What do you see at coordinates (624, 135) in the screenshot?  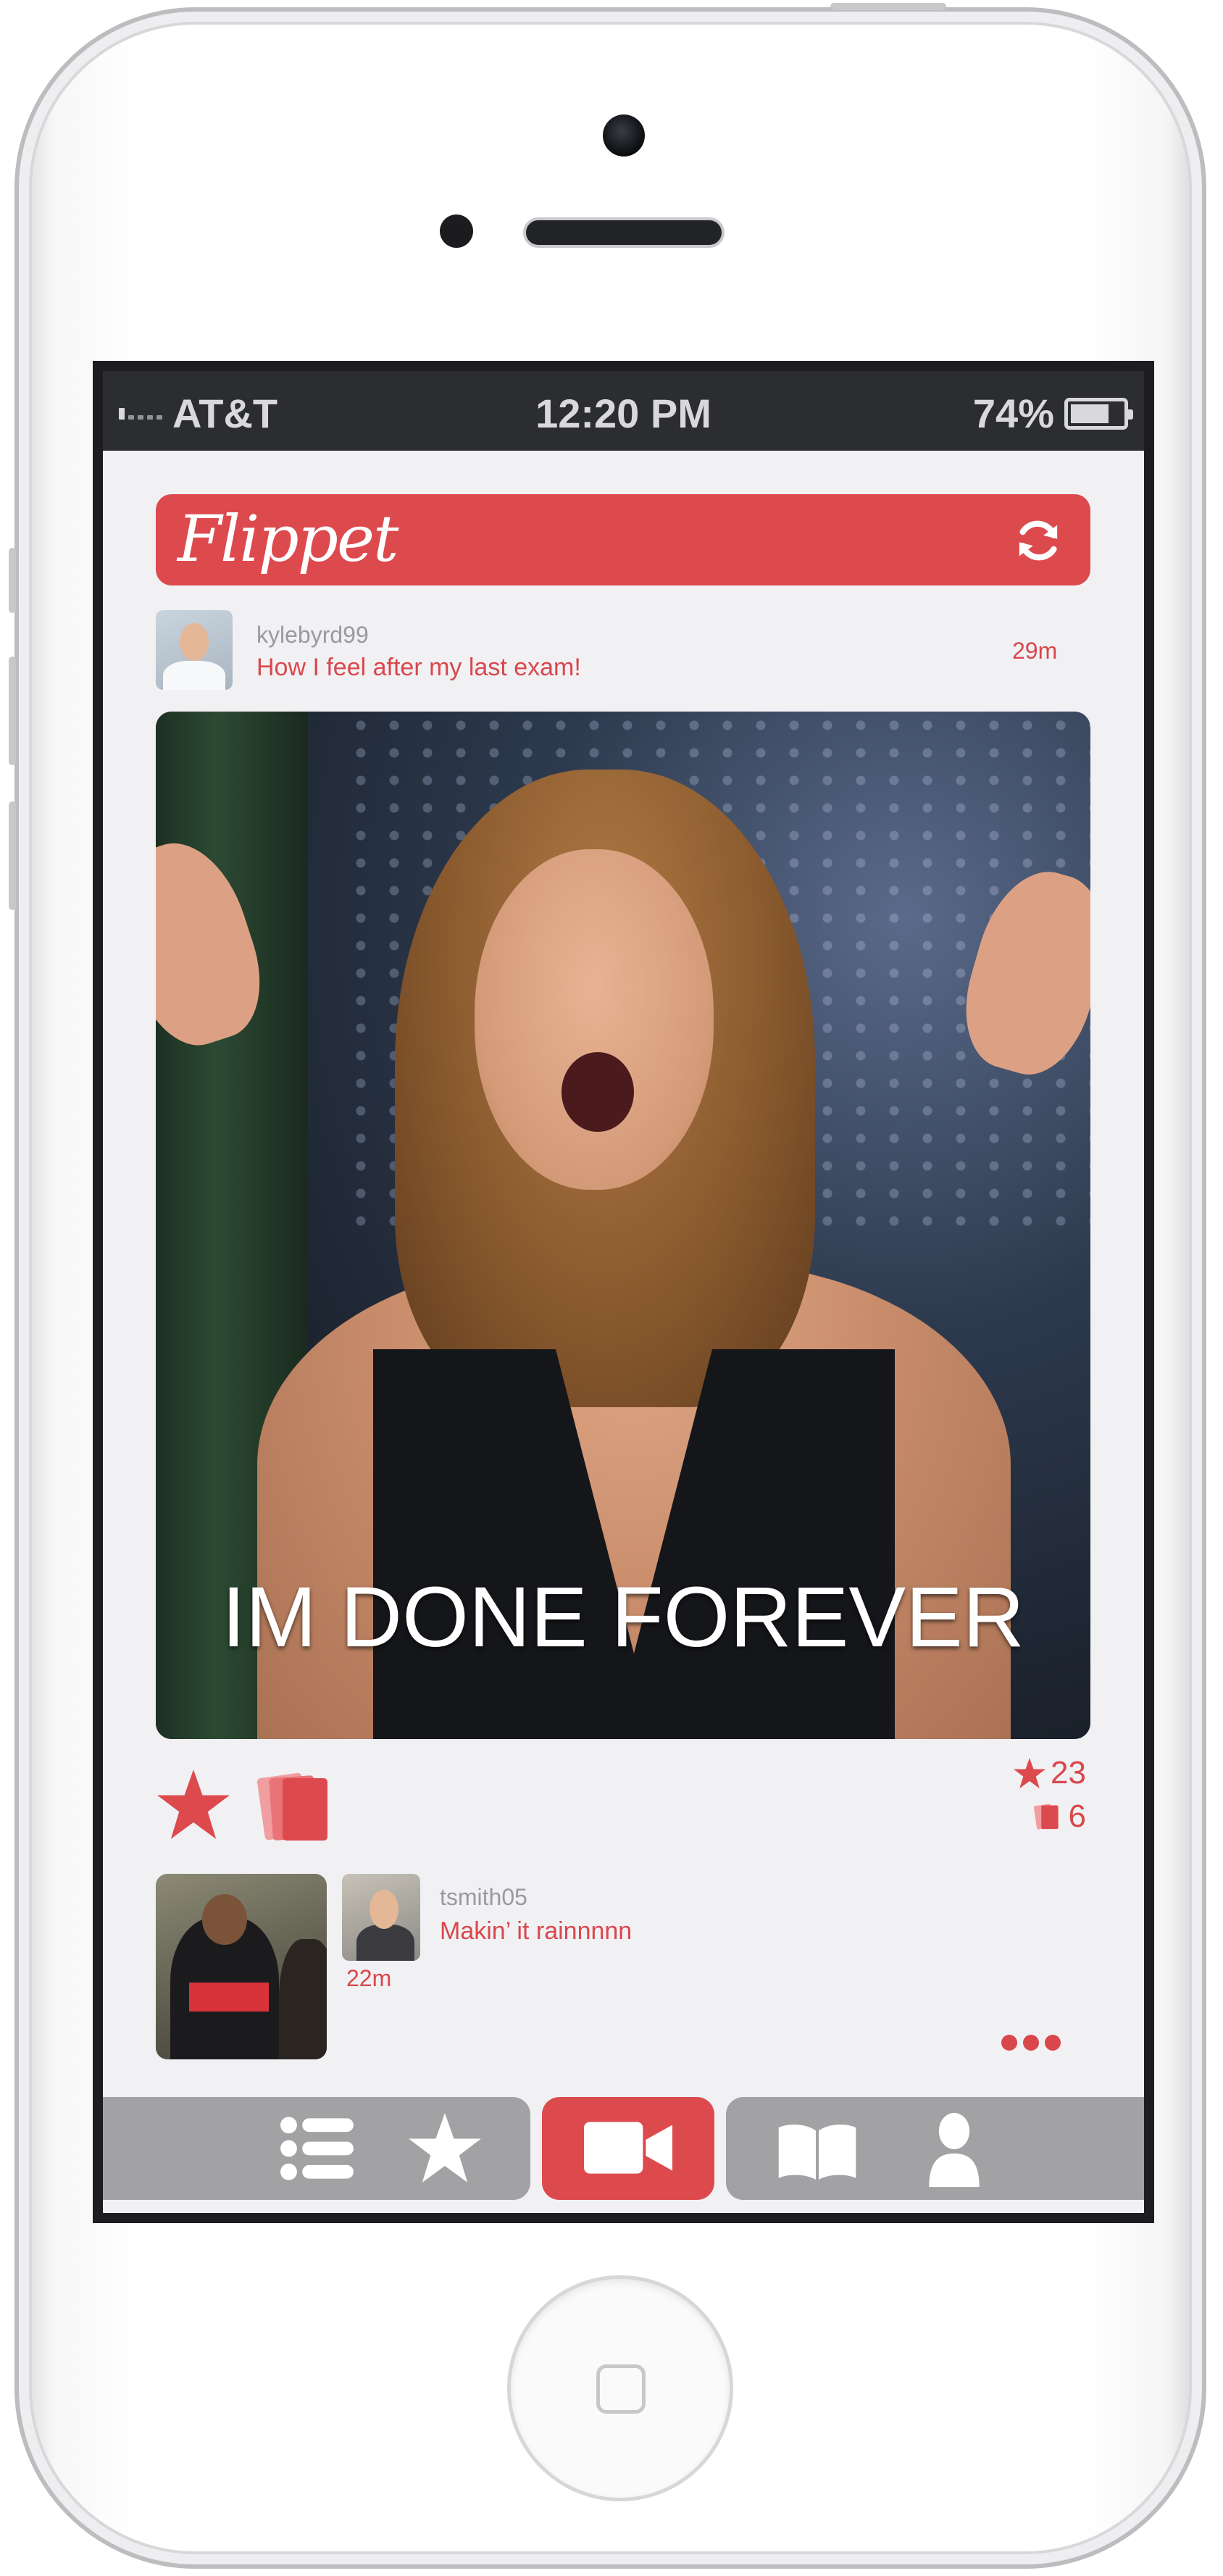 I see `front-camera` at bounding box center [624, 135].